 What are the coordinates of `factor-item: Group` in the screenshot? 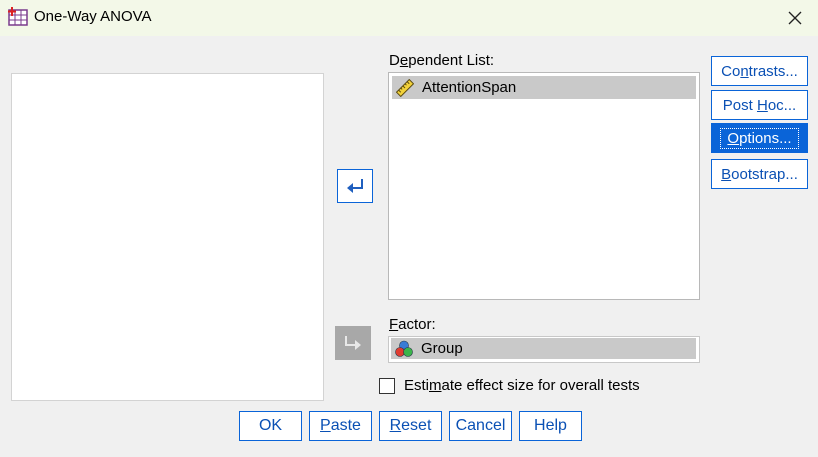 It's located at (543, 348).